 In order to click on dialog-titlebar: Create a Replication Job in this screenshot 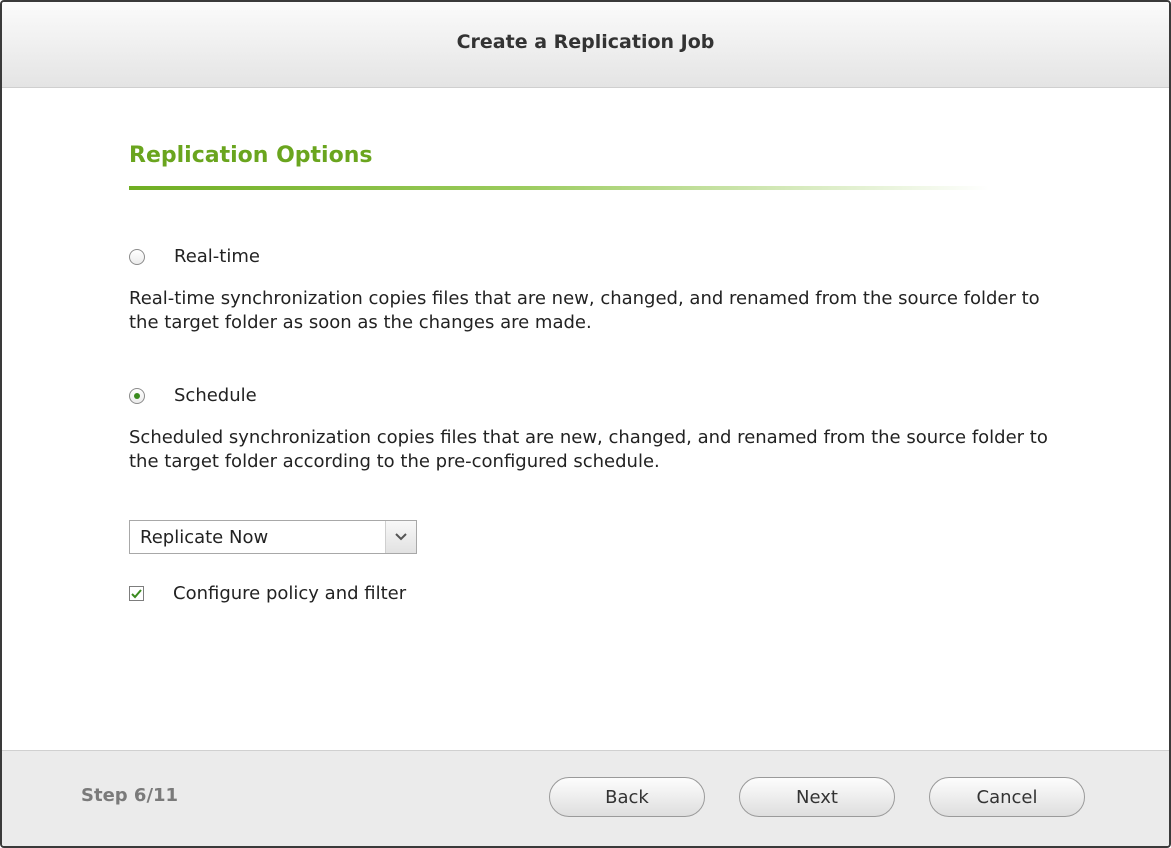, I will do `click(585, 45)`.